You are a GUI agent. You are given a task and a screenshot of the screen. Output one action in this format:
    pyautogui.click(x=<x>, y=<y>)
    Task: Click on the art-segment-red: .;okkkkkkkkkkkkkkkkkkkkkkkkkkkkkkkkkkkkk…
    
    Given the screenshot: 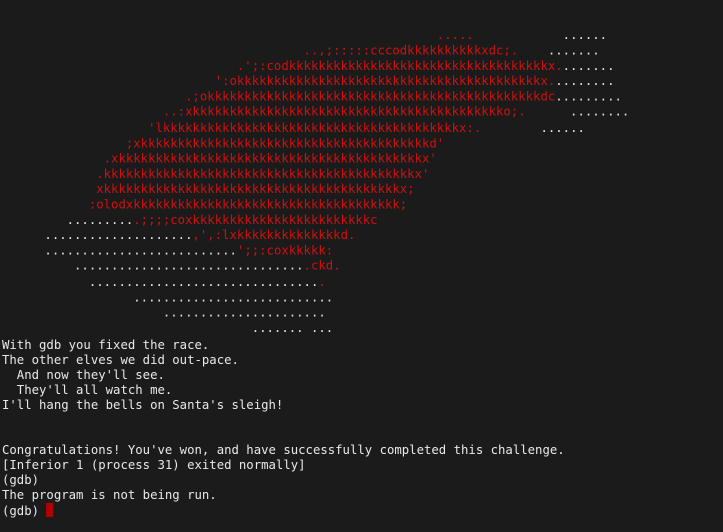 What is the action you would take?
    pyautogui.click(x=278, y=96)
    